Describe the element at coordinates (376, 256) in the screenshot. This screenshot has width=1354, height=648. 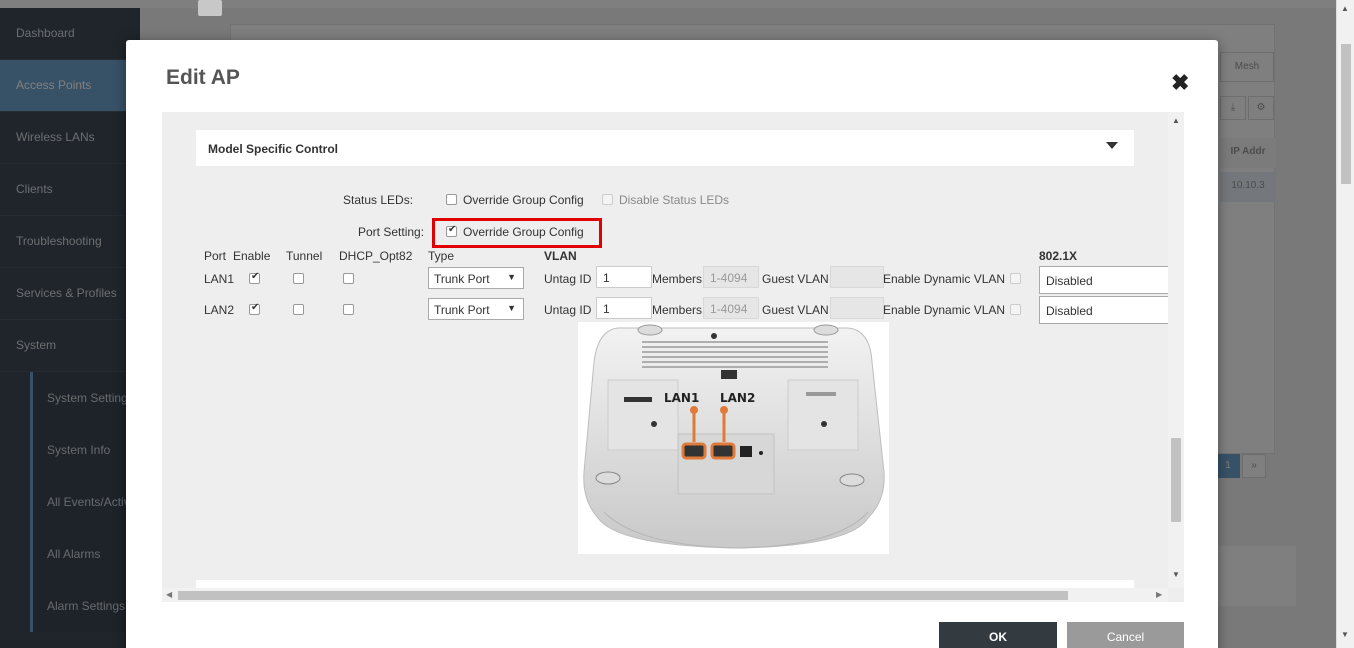
I see `col-dhcp-opt82: DHCP_Opt82` at that location.